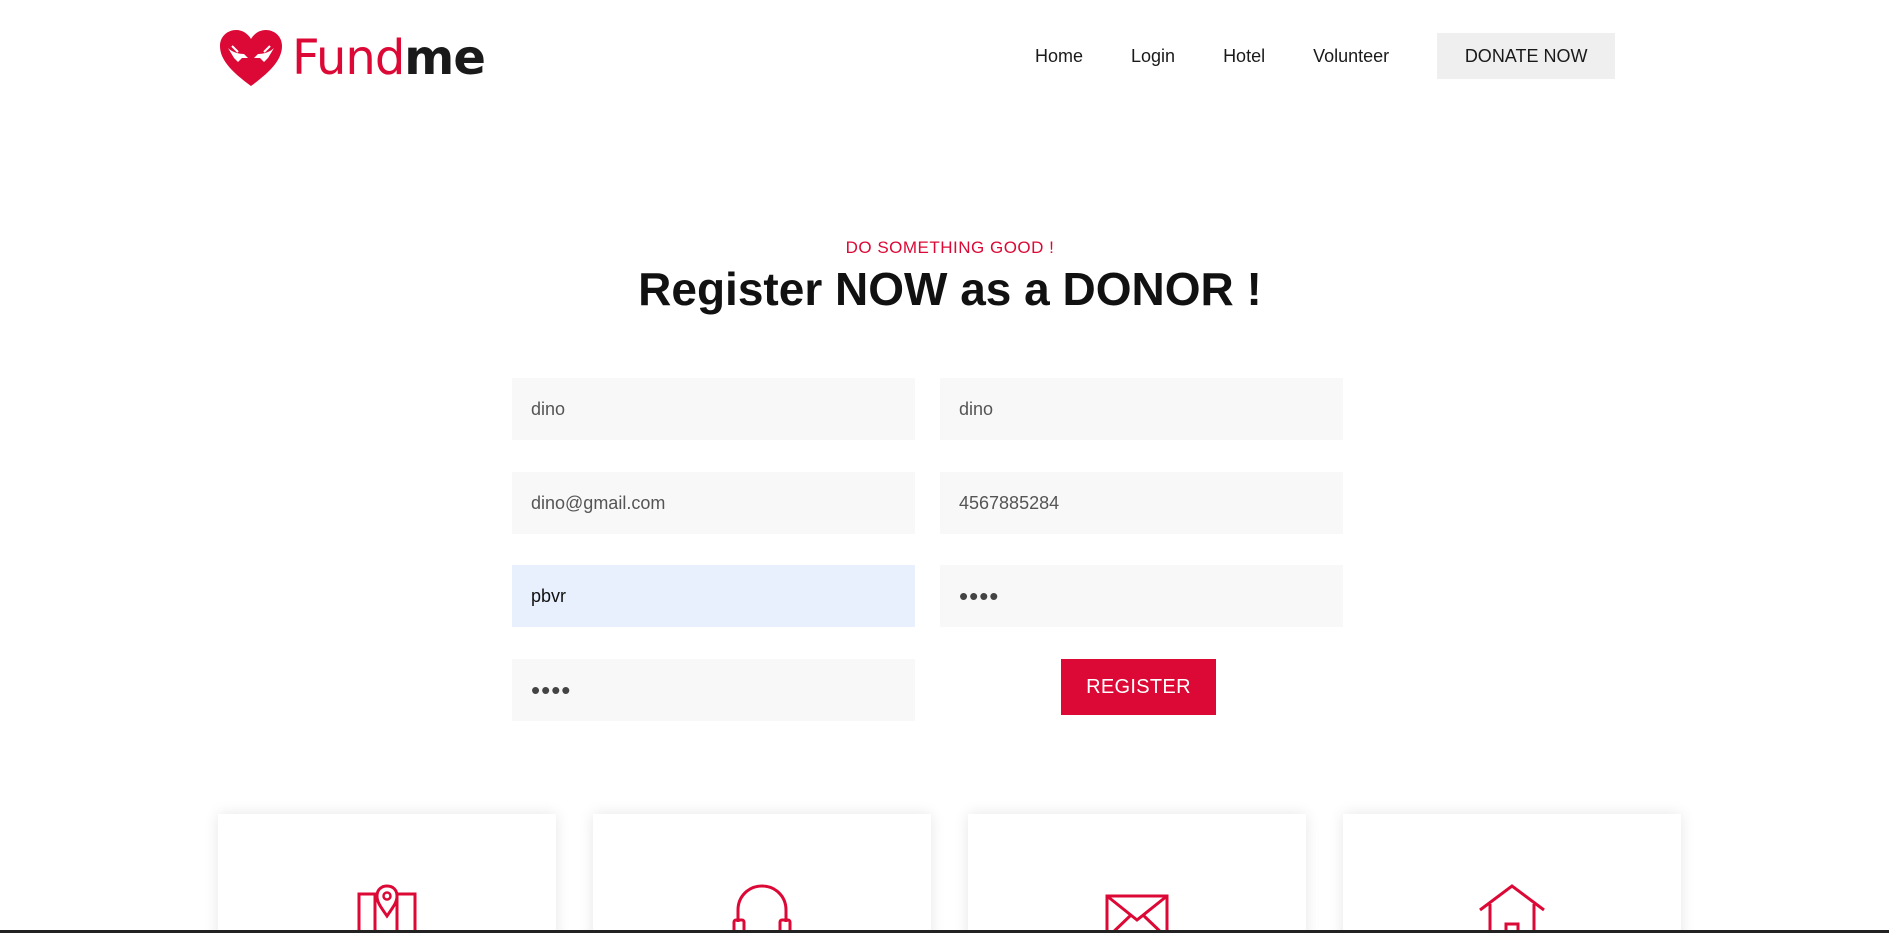 The width and height of the screenshot is (1889, 933). I want to click on info-card-support, so click(762, 873).